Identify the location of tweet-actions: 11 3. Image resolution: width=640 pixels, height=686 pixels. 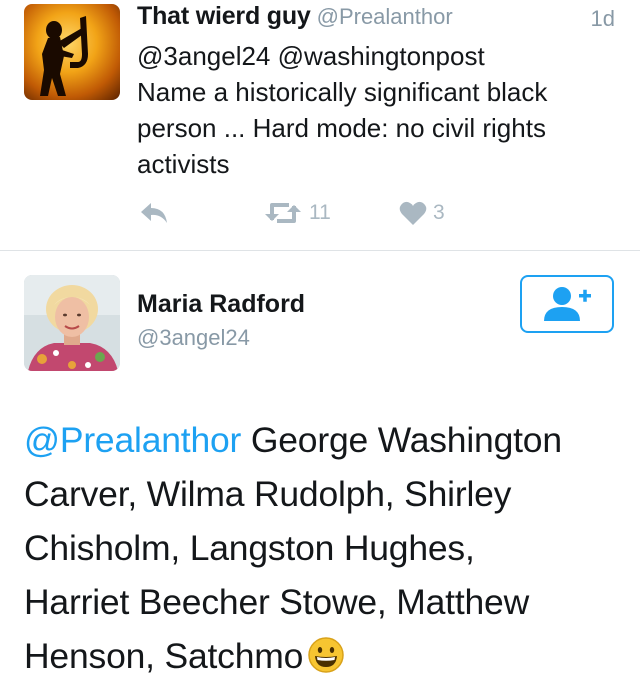
(337, 213).